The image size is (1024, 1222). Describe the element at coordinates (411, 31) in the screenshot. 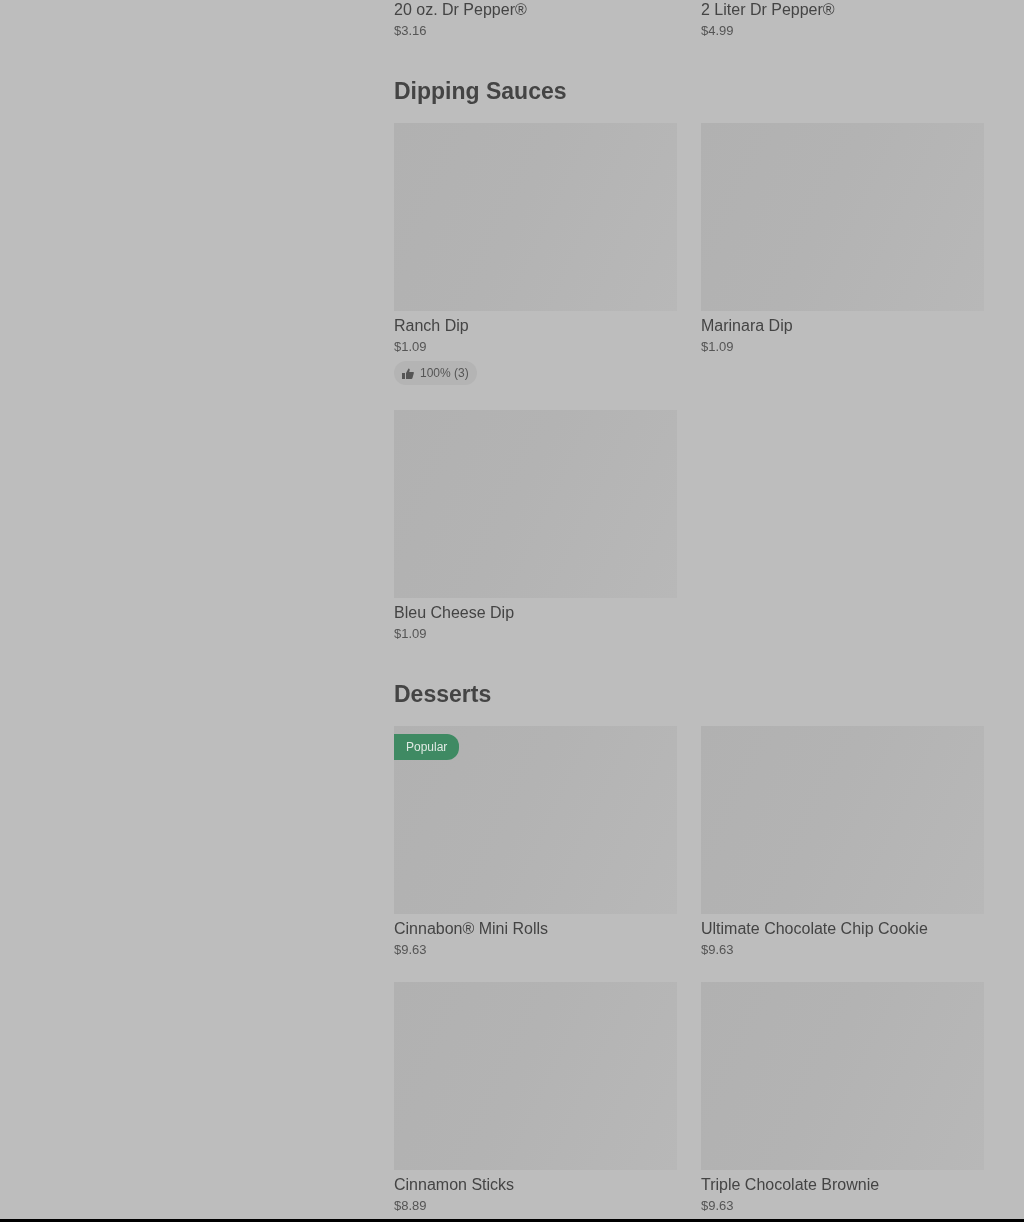

I see `item-price: $3.16` at that location.